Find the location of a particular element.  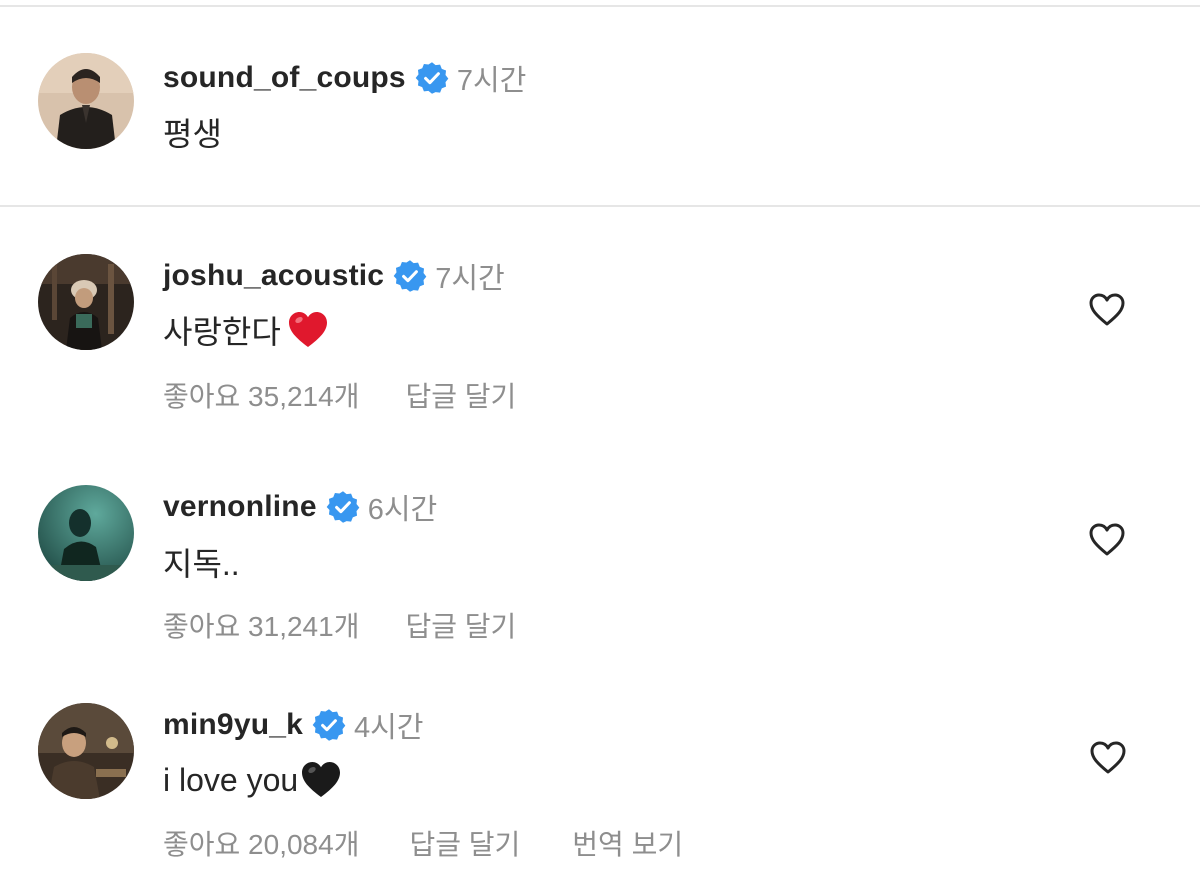

comment-1-header: joshu_acoustic 7시간 is located at coordinates (334, 276).